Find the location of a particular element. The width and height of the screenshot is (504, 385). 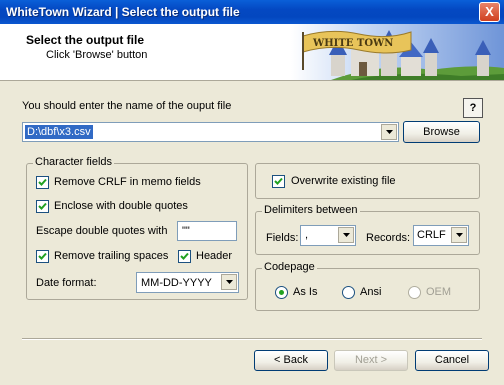

radio-selected-dot is located at coordinates (281, 292).